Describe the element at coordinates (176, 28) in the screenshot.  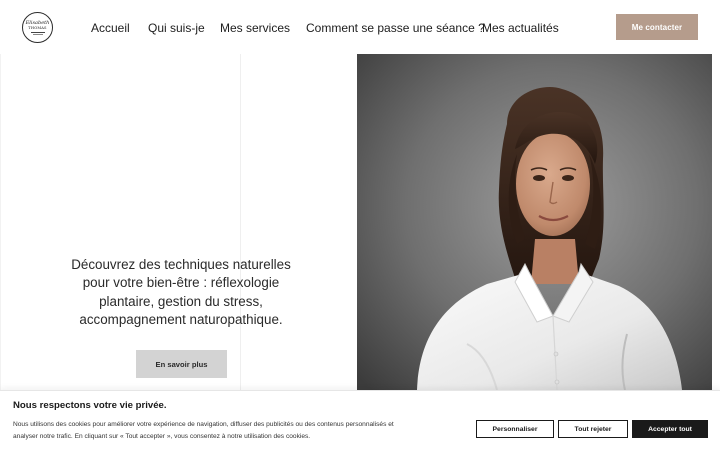
I see `nav-item-qui-suis-je: Qui suis-je` at that location.